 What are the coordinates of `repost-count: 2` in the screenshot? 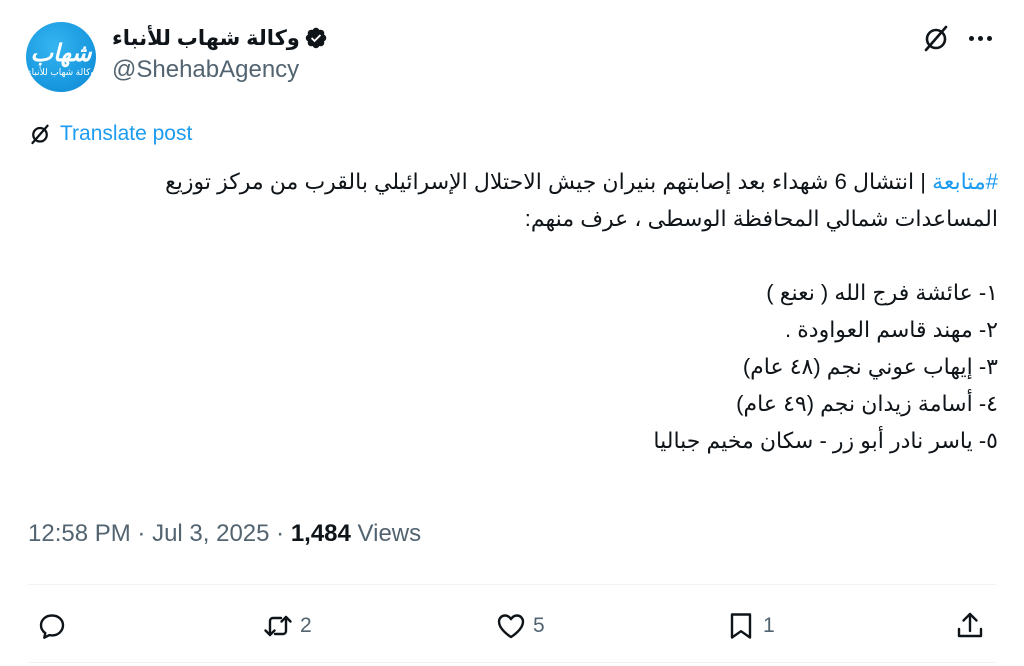 It's located at (306, 625).